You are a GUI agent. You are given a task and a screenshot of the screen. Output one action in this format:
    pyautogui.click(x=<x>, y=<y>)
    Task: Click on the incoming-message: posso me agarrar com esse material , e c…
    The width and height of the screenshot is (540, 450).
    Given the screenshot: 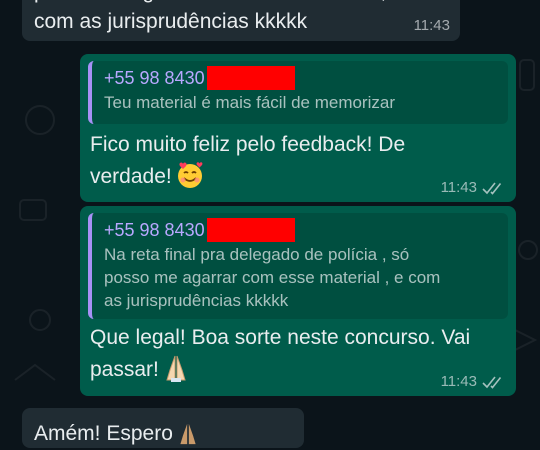 What is the action you would take?
    pyautogui.click(x=241, y=20)
    